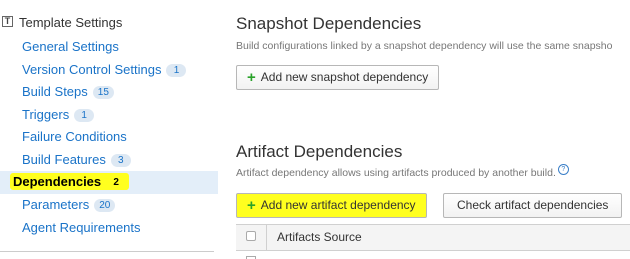  What do you see at coordinates (70, 46) in the screenshot?
I see `sidebar-item-label: General Settings` at bounding box center [70, 46].